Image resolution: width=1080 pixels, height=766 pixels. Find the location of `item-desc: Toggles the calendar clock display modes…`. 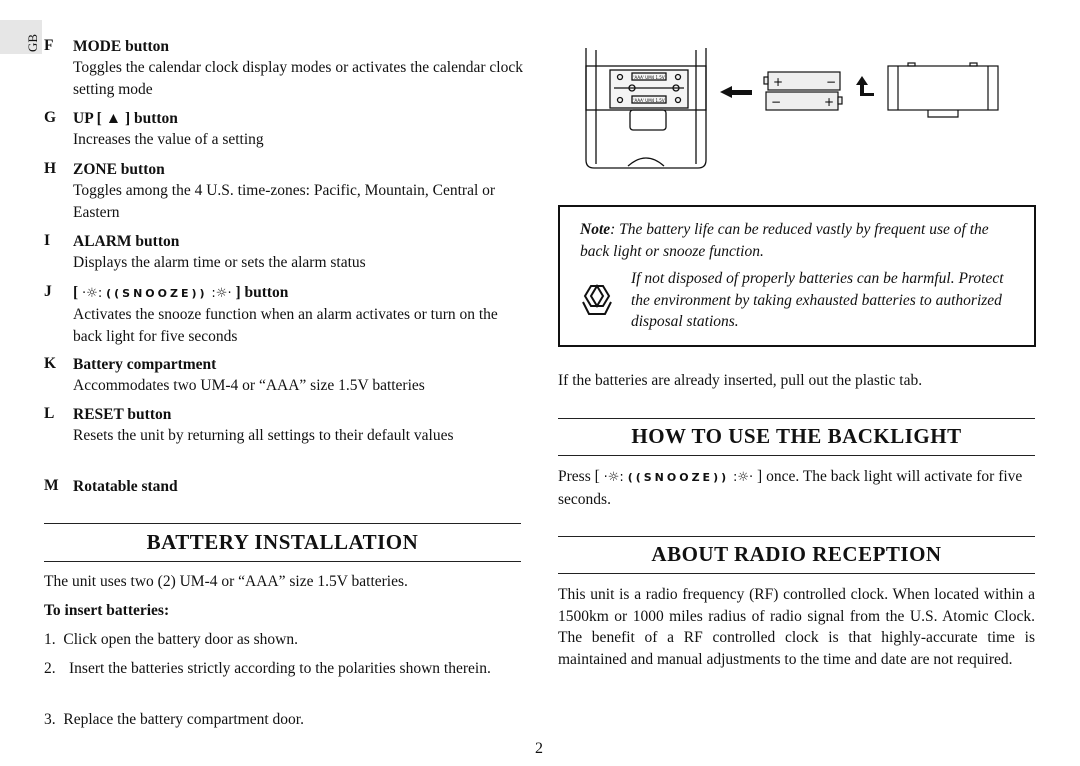

item-desc: Toggles the calendar clock display modes… is located at coordinates (298, 78).